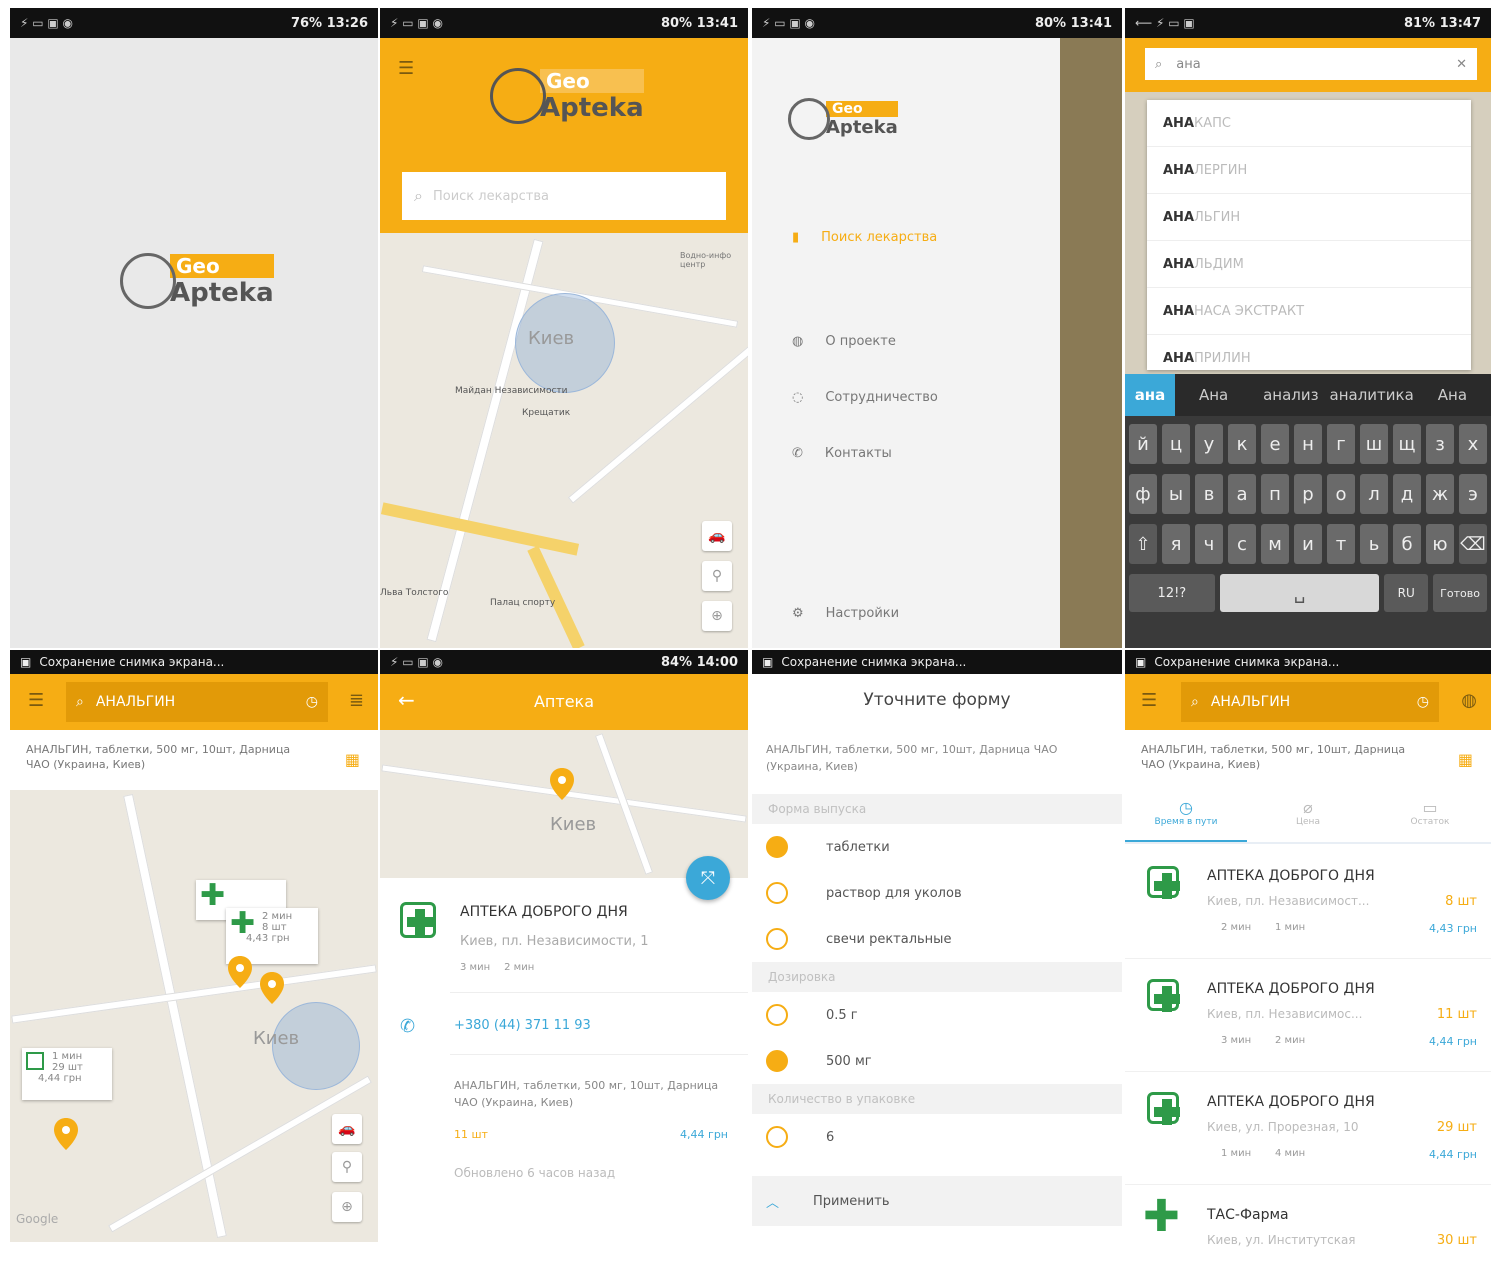 The image size is (1491, 1276). What do you see at coordinates (1374, 444) in the screenshot?
I see `key: ш` at bounding box center [1374, 444].